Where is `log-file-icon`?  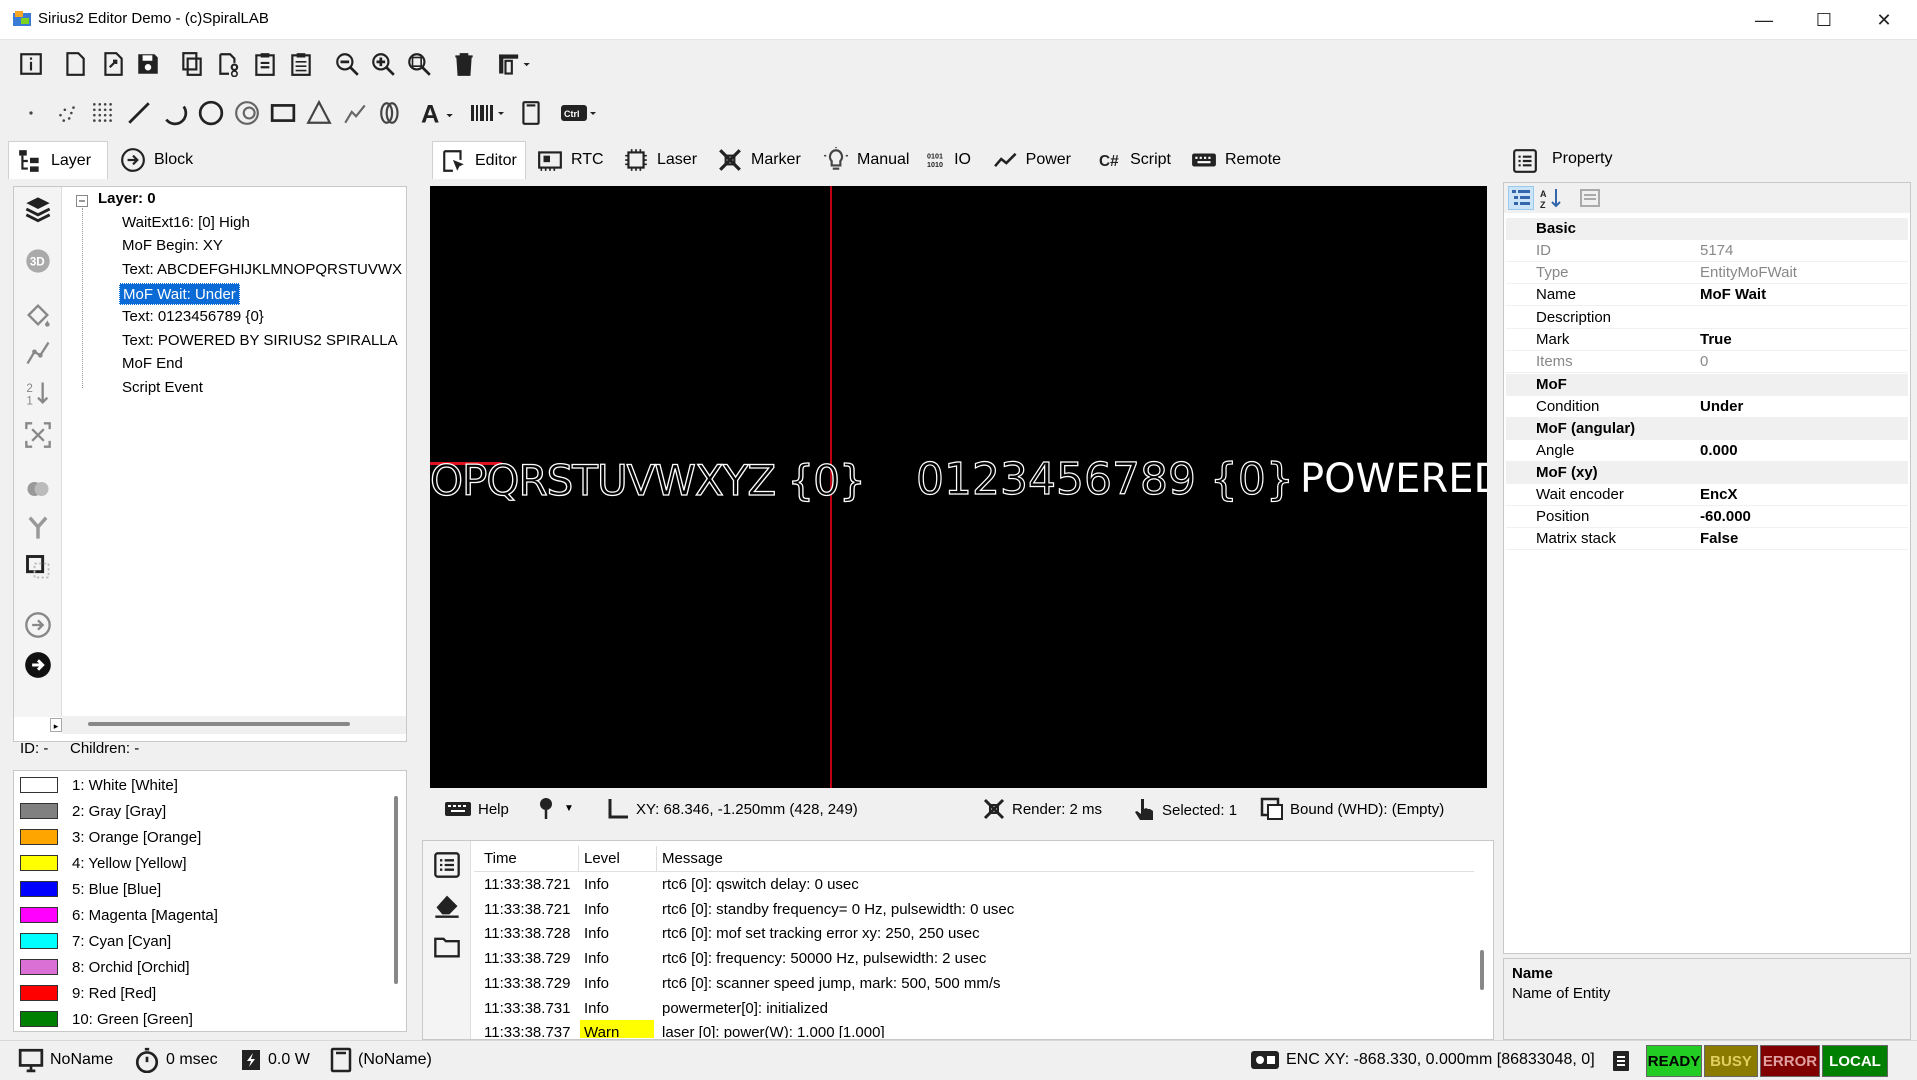
log-file-icon is located at coordinates (1621, 1061).